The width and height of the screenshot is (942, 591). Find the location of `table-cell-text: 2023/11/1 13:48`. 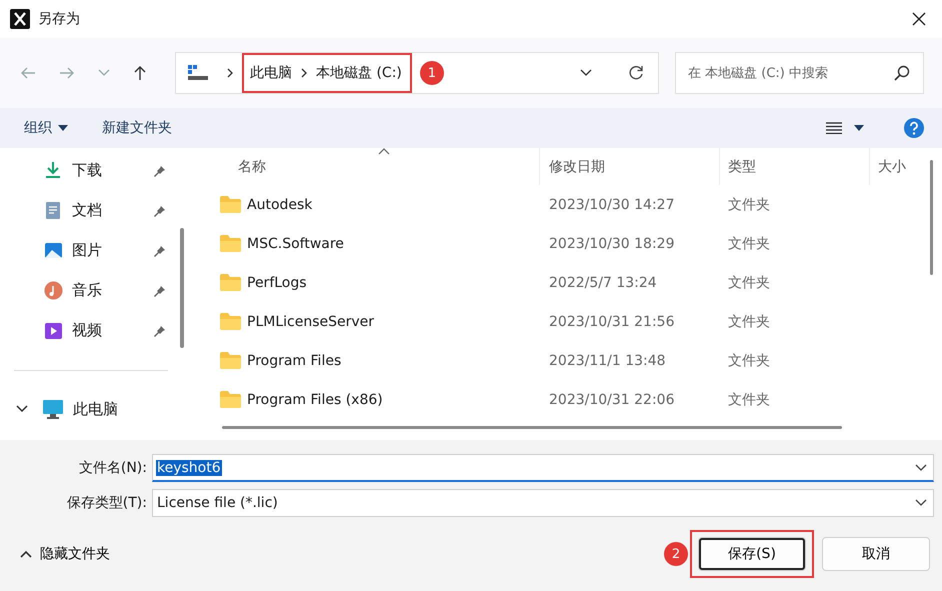

table-cell-text: 2023/11/1 13:48 is located at coordinates (607, 361).